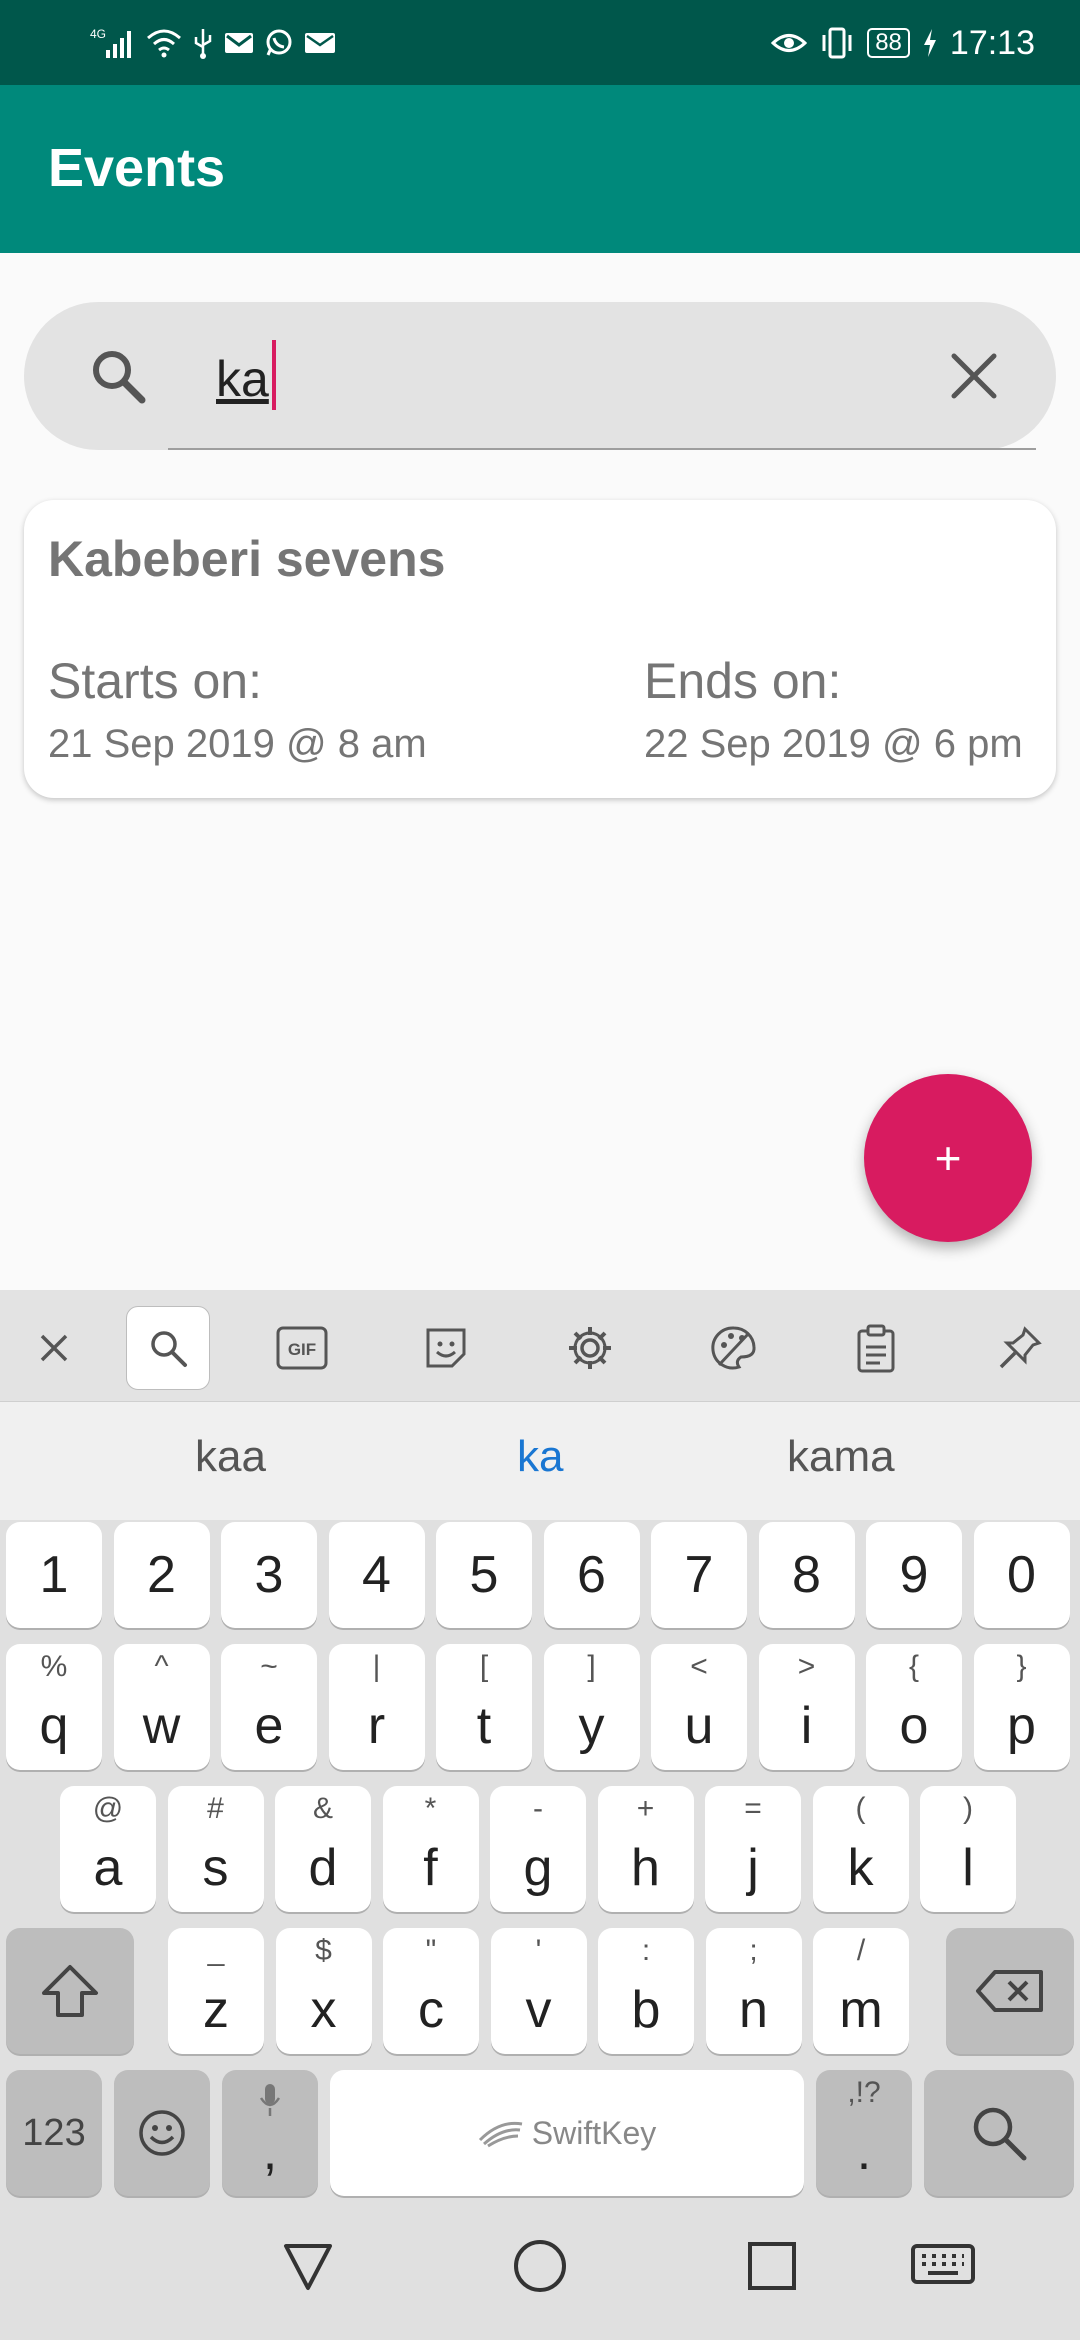 The width and height of the screenshot is (1080, 2340). I want to click on key-d-alt-label: &, so click(322, 1808).